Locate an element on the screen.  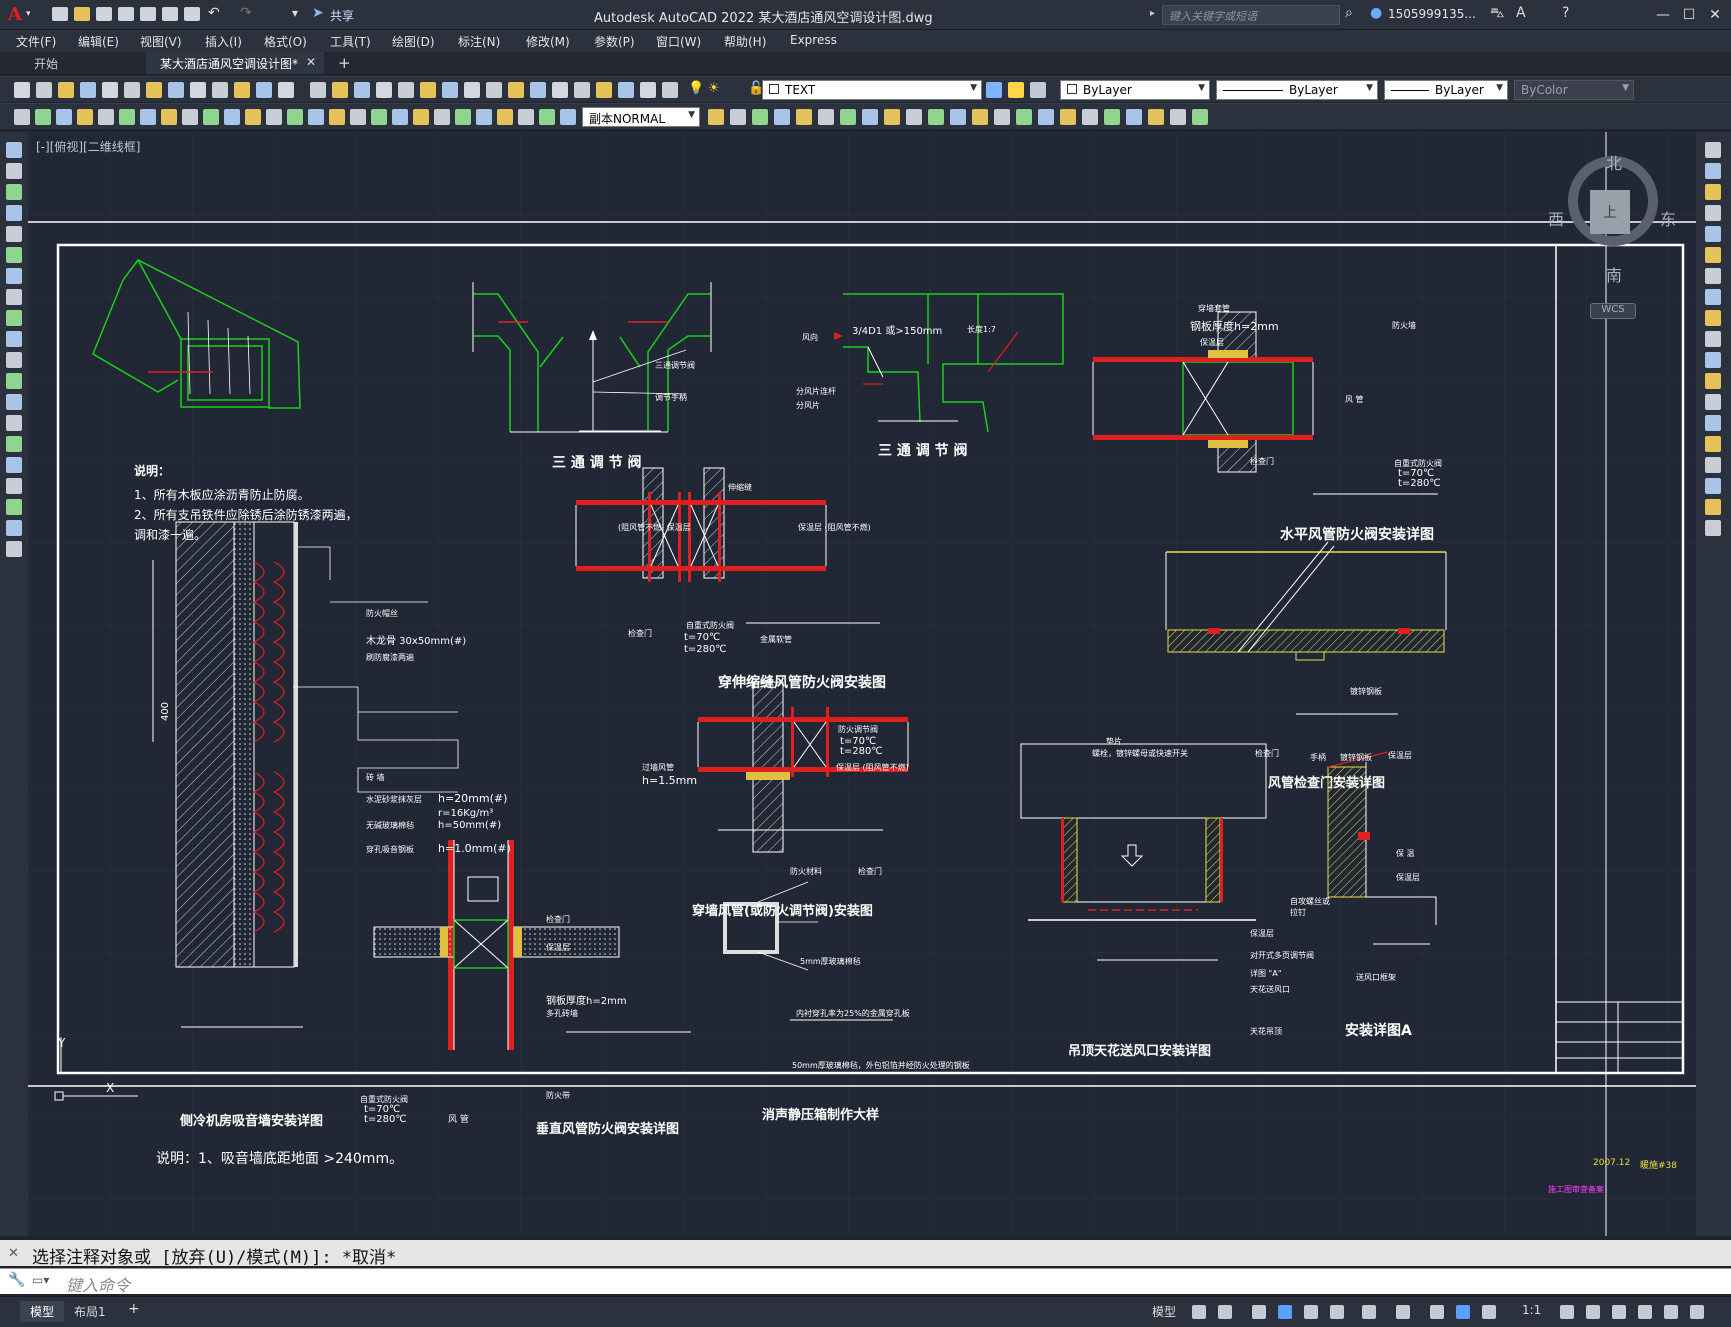
menu-item-9: 参数(P) is located at coordinates (614, 41).